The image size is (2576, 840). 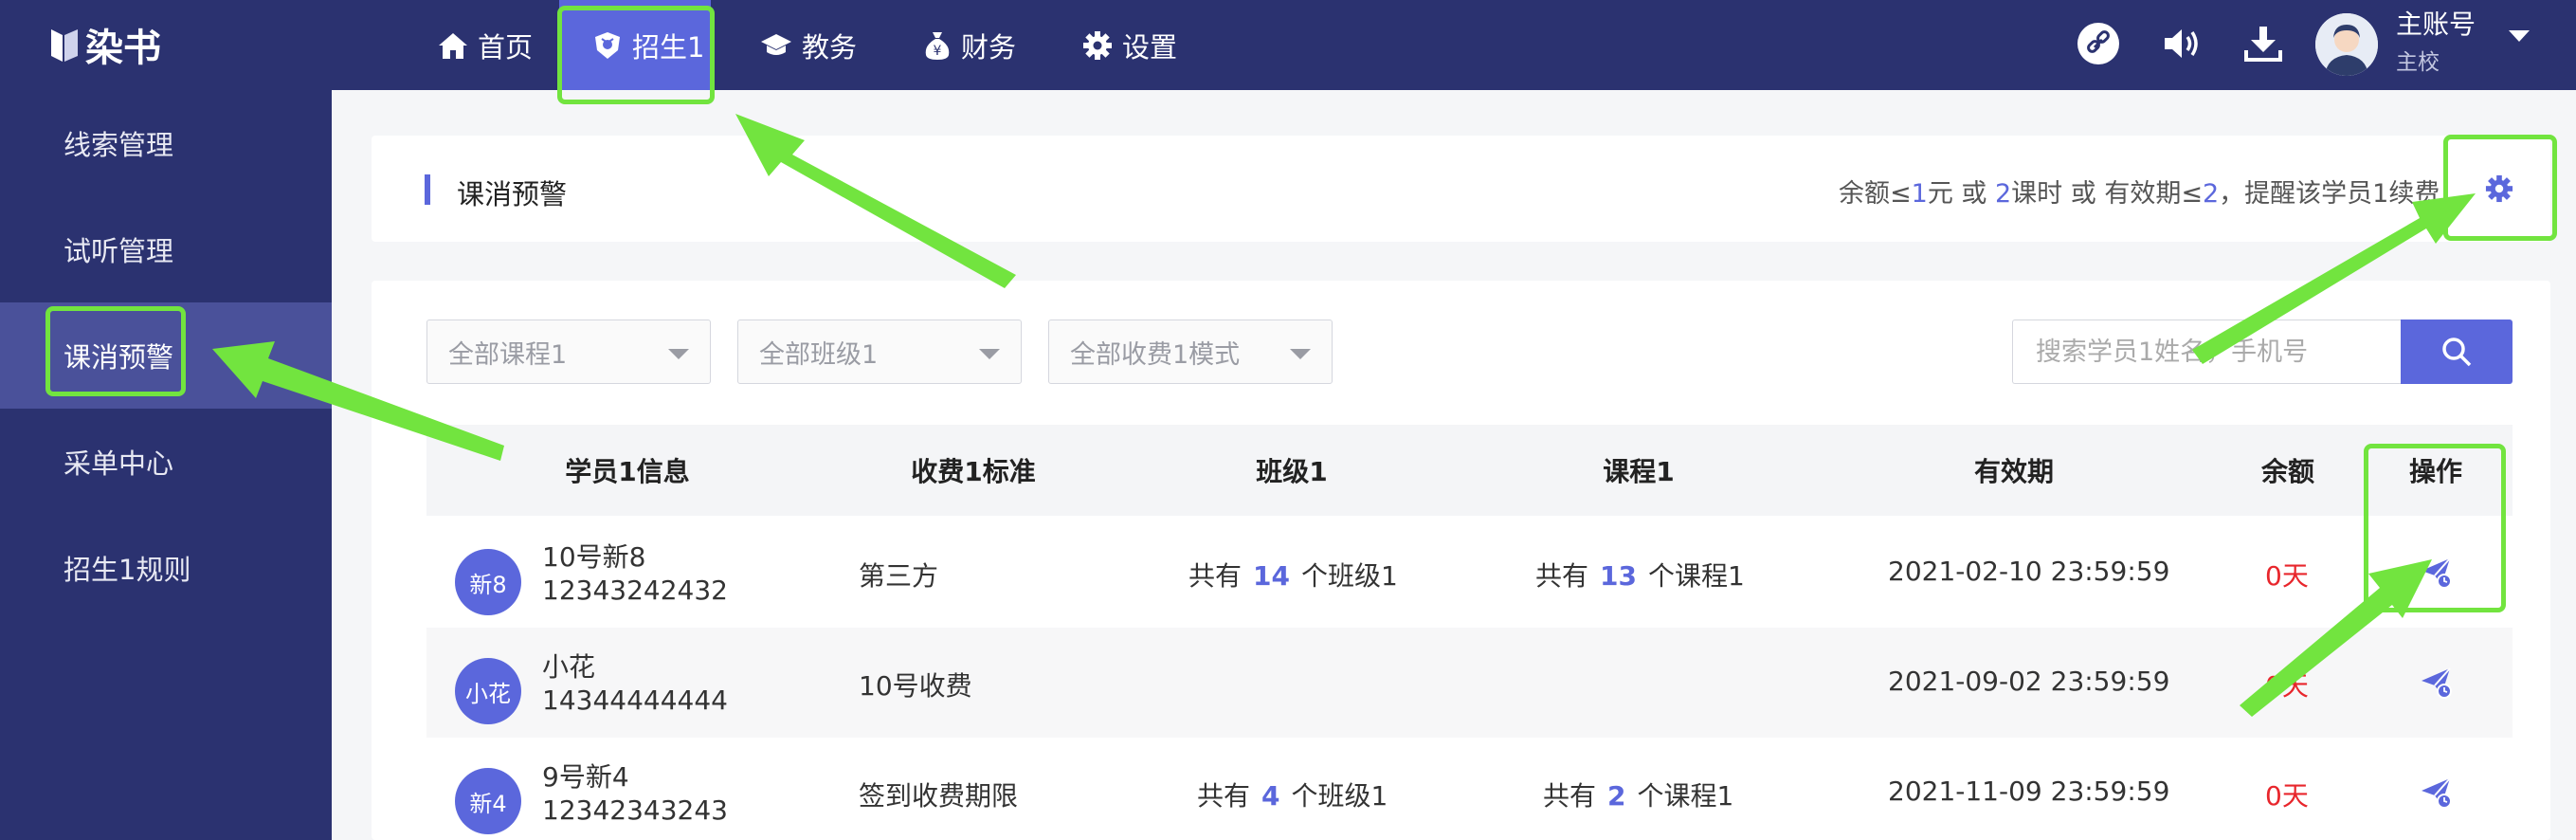 I want to click on account-role: 主校, so click(x=2418, y=62).